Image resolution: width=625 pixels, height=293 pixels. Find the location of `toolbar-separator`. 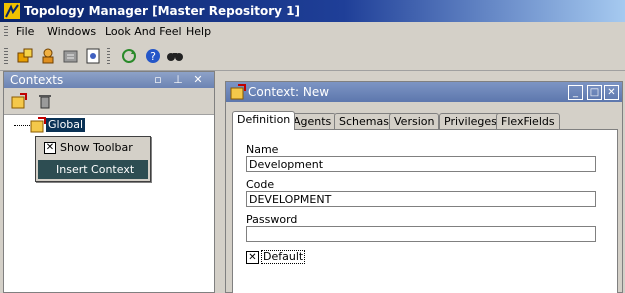

toolbar-separator is located at coordinates (108, 56).